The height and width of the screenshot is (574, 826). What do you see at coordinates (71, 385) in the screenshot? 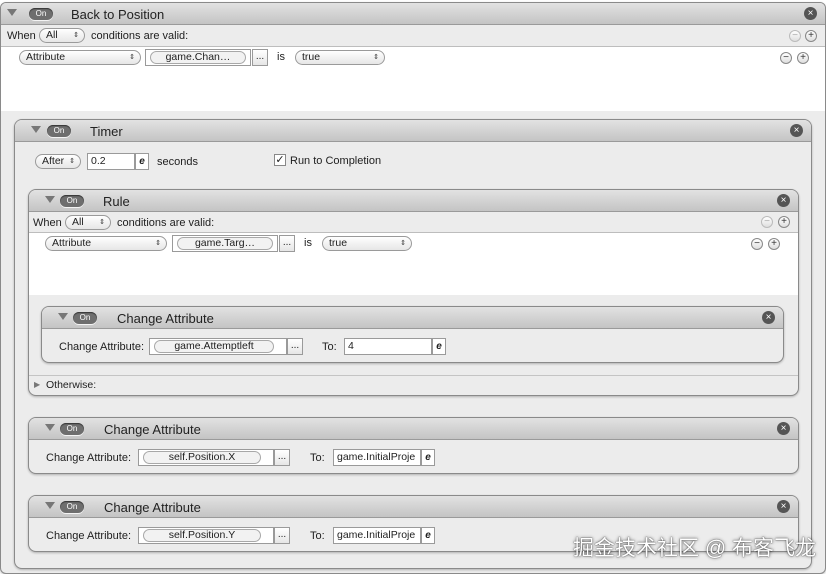
I see `otherwise-label: Otherwise:` at bounding box center [71, 385].